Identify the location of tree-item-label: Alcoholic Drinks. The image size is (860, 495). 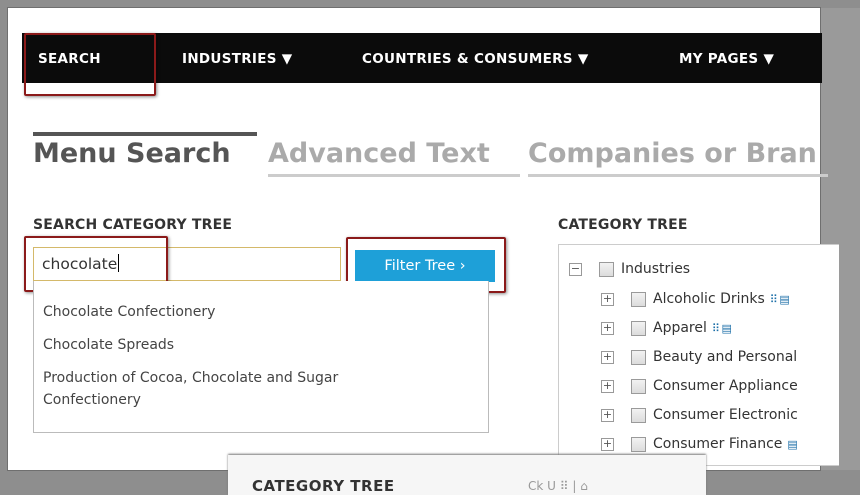
(709, 299).